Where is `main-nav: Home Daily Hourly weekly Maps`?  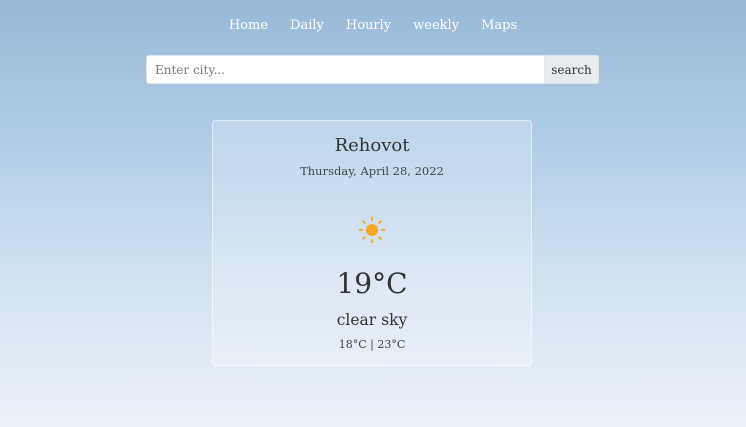 main-nav: Home Daily Hourly weekly Maps is located at coordinates (373, 25).